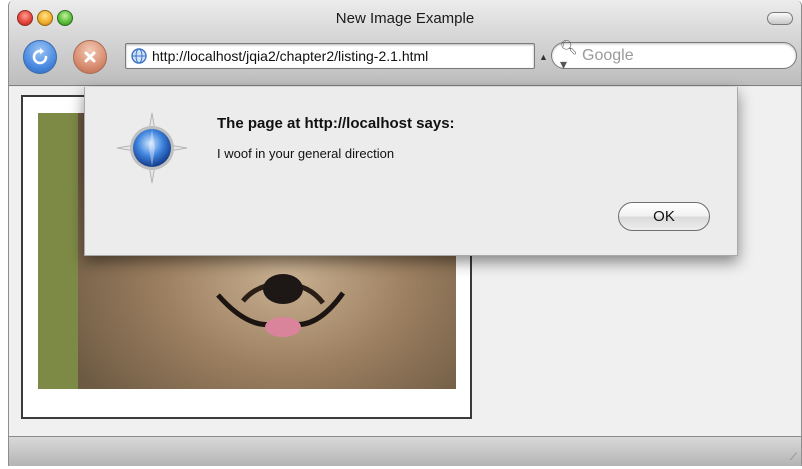 The image size is (802, 469). I want to click on stop-icon, so click(90, 57).